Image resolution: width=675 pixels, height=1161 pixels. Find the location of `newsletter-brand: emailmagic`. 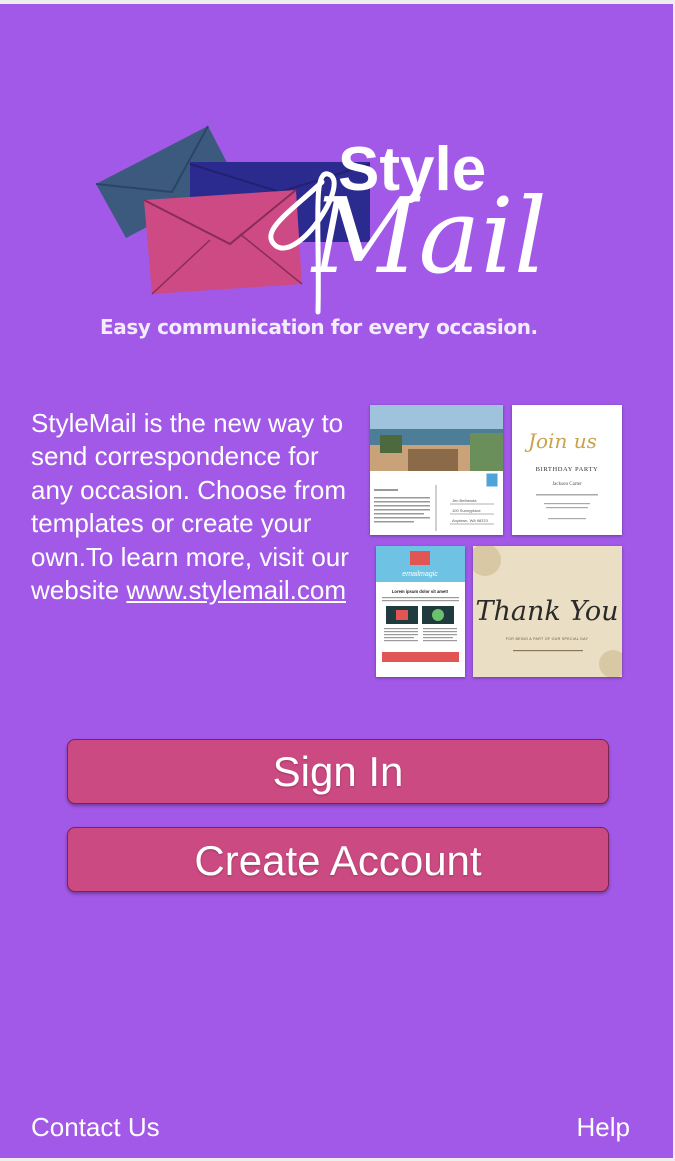

newsletter-brand: emailmagic is located at coordinates (420, 574).